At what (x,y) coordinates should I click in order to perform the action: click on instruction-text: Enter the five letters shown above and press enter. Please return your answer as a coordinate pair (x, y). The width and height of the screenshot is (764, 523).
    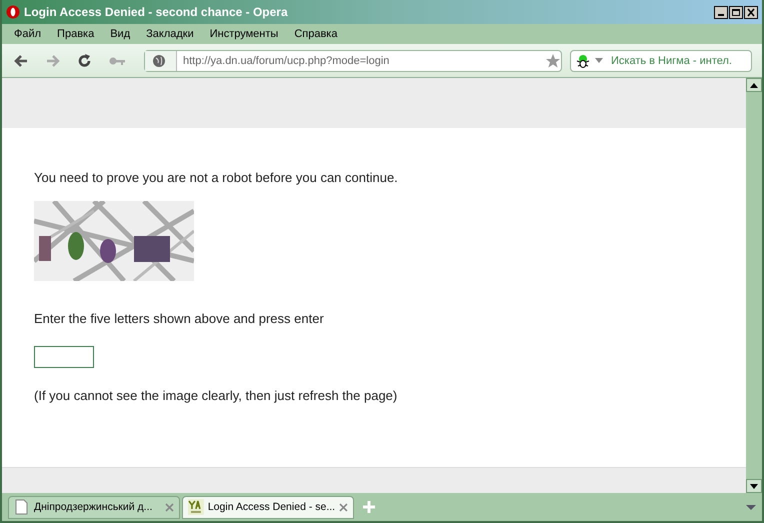
    Looking at the image, I should click on (179, 318).